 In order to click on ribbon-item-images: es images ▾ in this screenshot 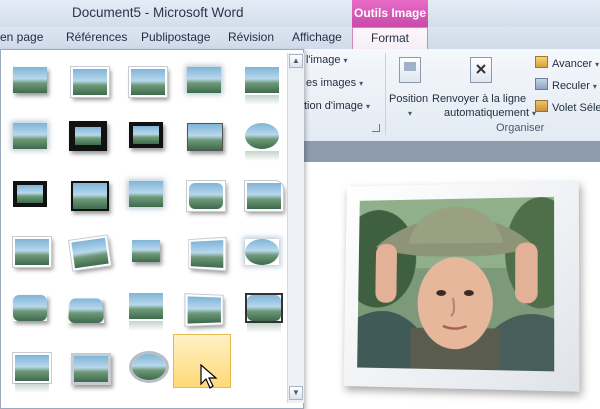, I will do `click(334, 83)`.